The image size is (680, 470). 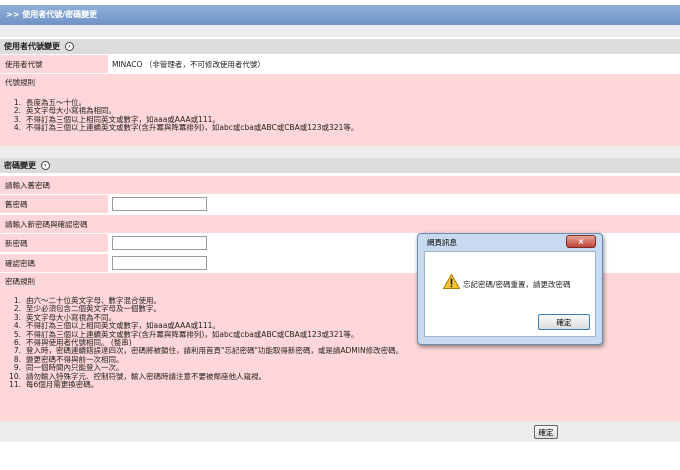 I want to click on password-section-heading: 密碼變更 ›, so click(x=340, y=165).